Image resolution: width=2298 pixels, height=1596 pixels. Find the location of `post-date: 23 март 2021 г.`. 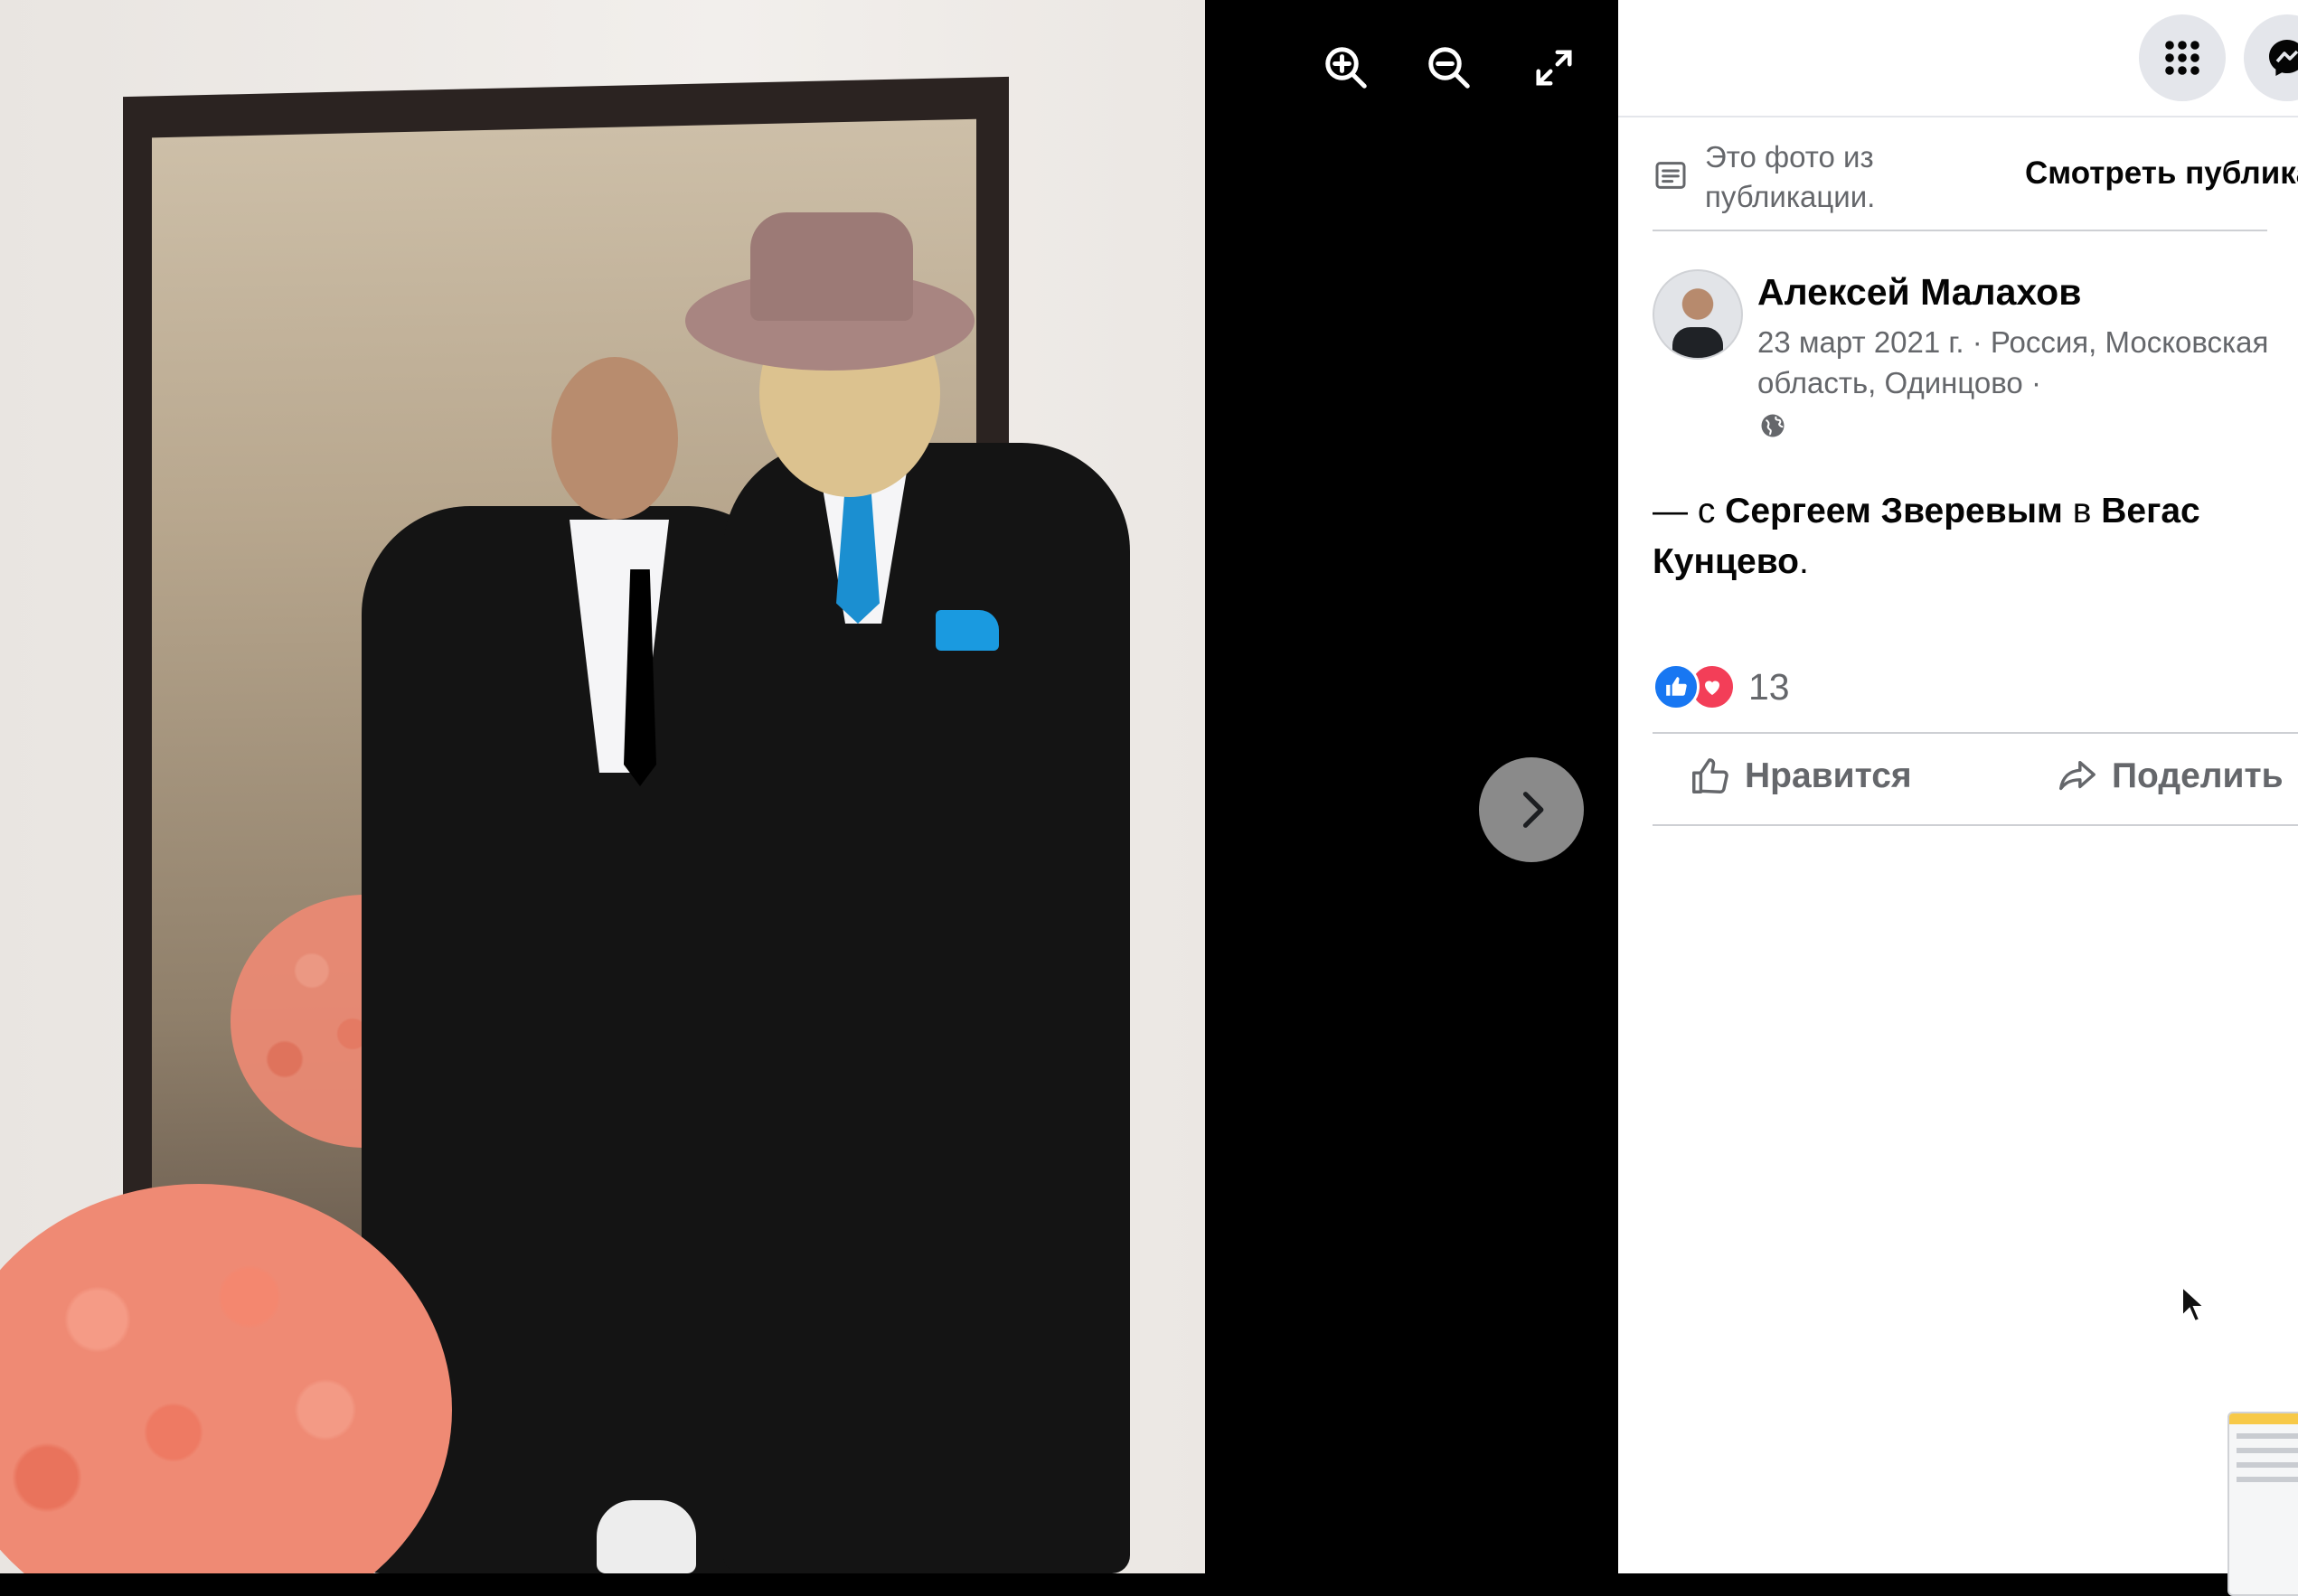

post-date: 23 март 2021 г. is located at coordinates (1861, 342).